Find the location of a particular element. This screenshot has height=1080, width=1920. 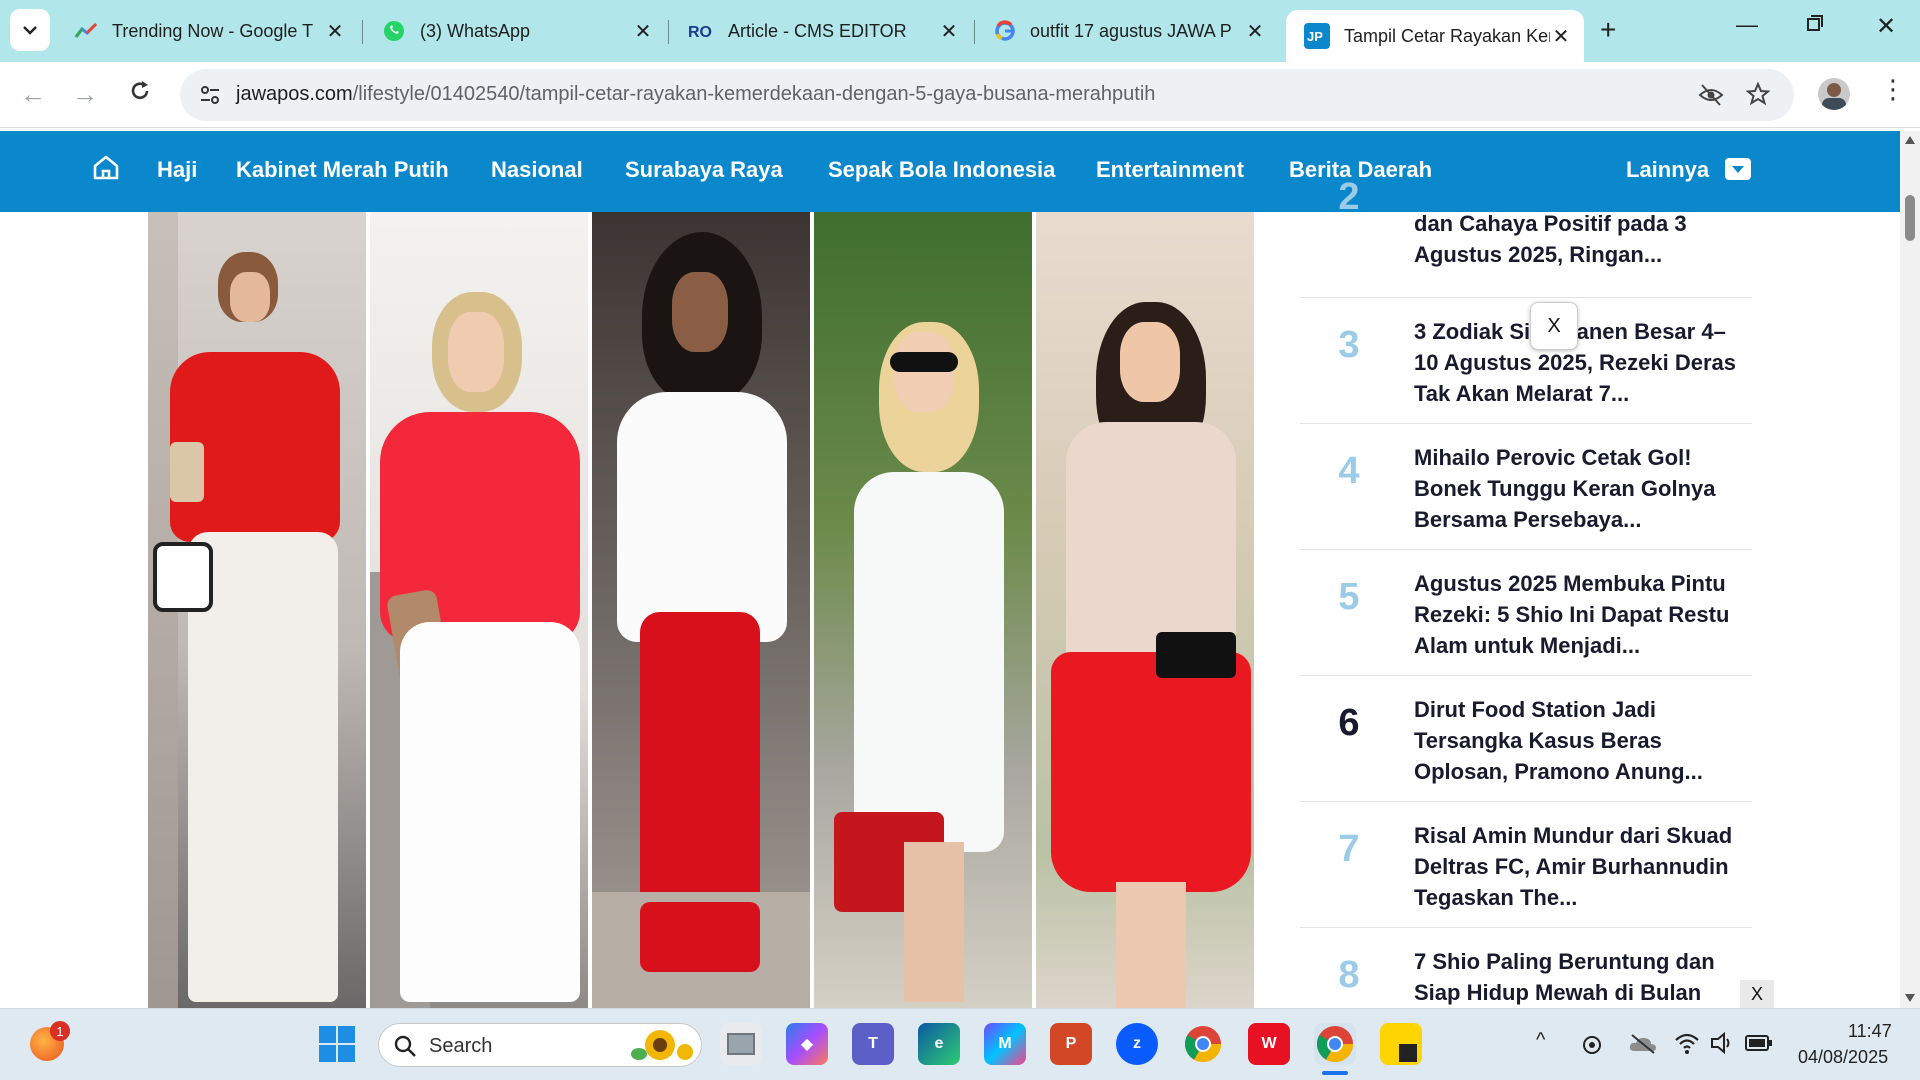

back-button: ← is located at coordinates (33, 94).